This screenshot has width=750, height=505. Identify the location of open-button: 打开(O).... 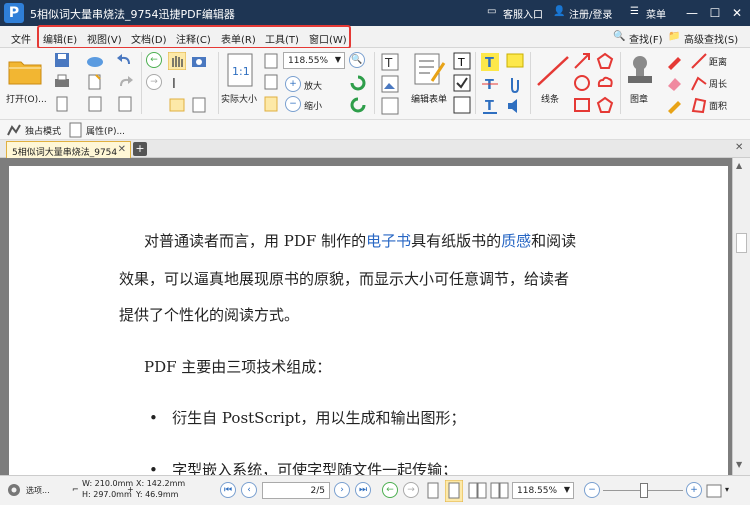
(26, 98).